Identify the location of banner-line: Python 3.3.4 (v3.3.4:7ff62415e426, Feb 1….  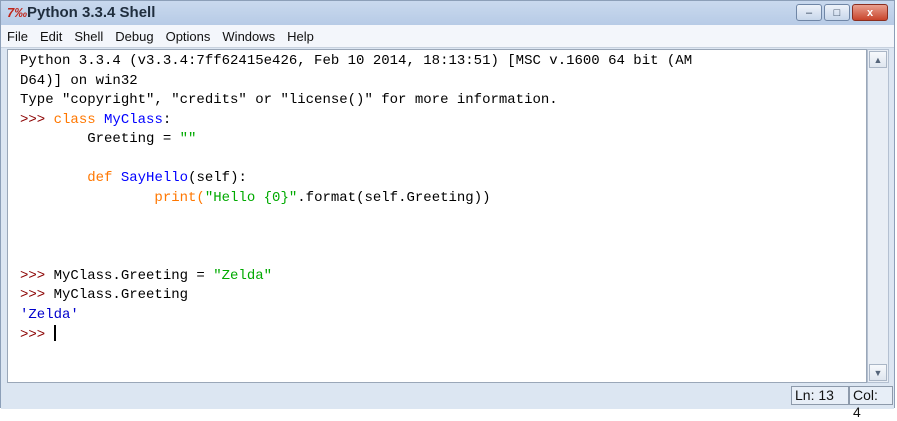
(356, 61).